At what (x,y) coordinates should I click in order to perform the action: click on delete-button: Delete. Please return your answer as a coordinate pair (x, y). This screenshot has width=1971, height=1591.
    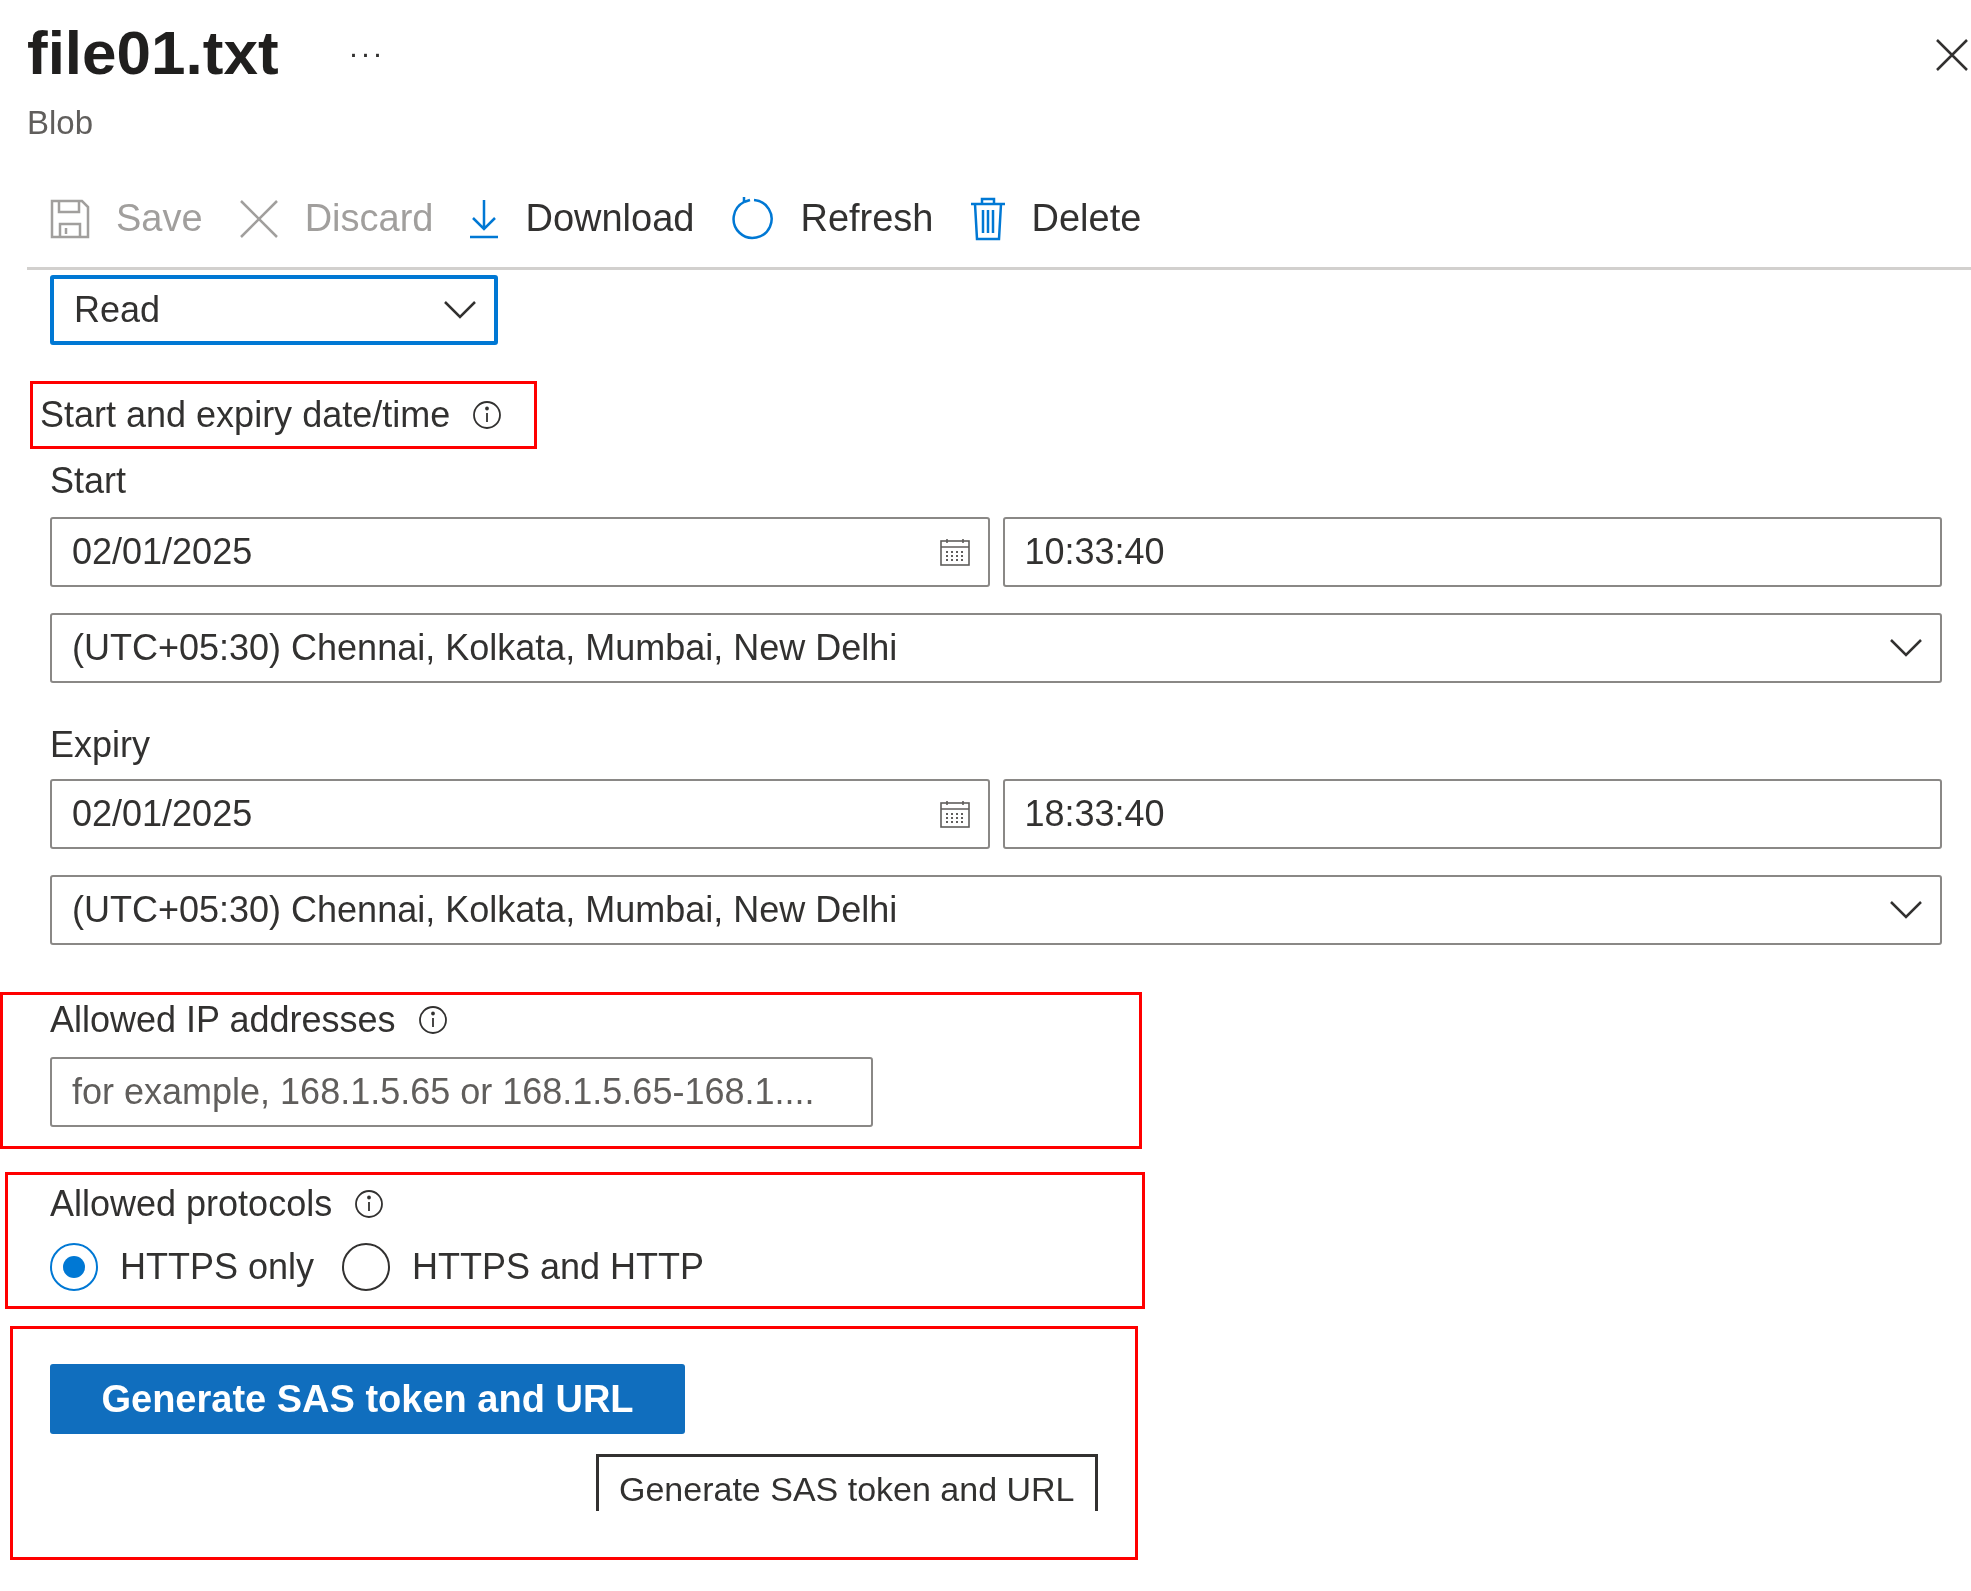
    Looking at the image, I should click on (1055, 218).